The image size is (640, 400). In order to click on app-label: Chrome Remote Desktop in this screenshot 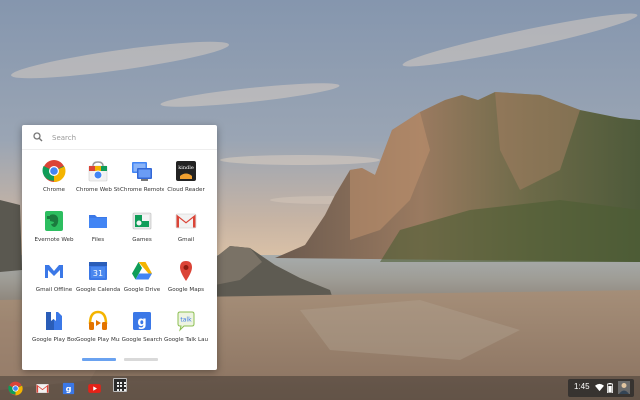, I will do `click(142, 190)`.